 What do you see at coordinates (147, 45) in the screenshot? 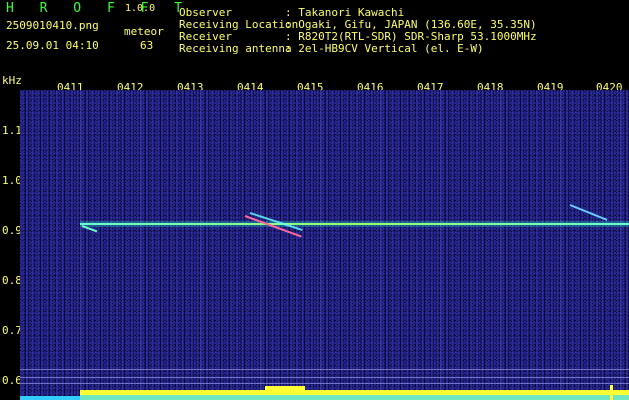
I see `meteor-count: 63` at bounding box center [147, 45].